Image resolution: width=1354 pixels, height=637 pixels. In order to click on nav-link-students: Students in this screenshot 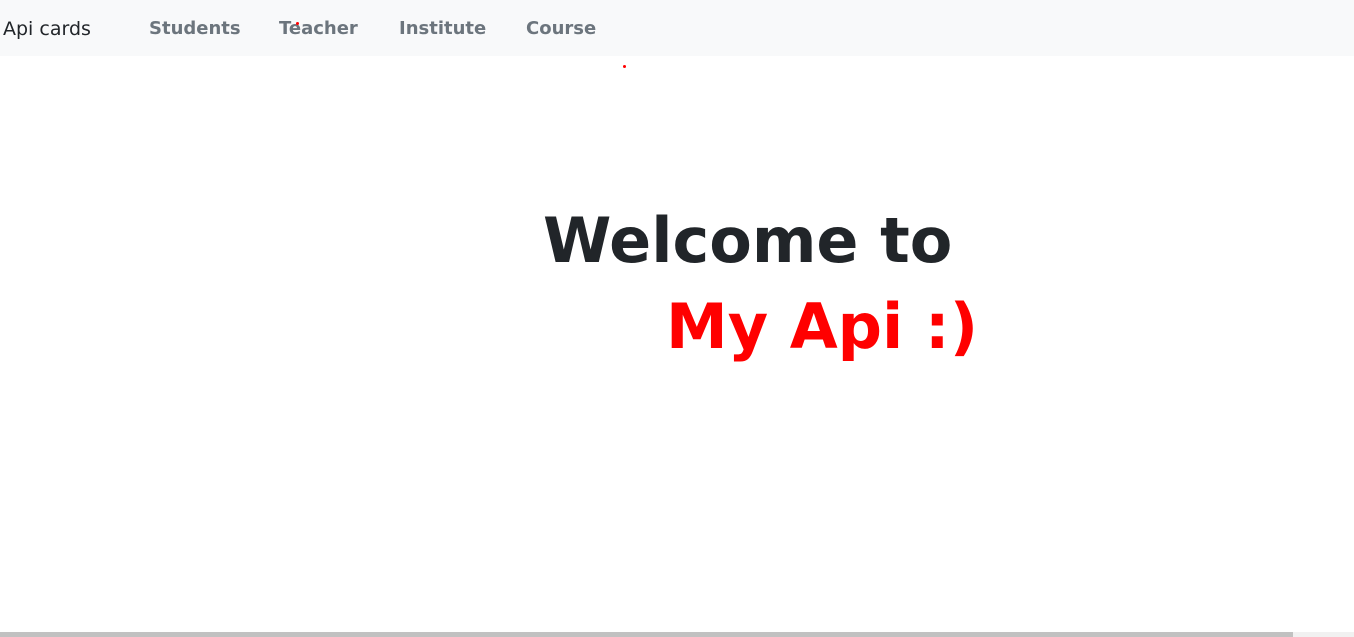, I will do `click(195, 29)`.